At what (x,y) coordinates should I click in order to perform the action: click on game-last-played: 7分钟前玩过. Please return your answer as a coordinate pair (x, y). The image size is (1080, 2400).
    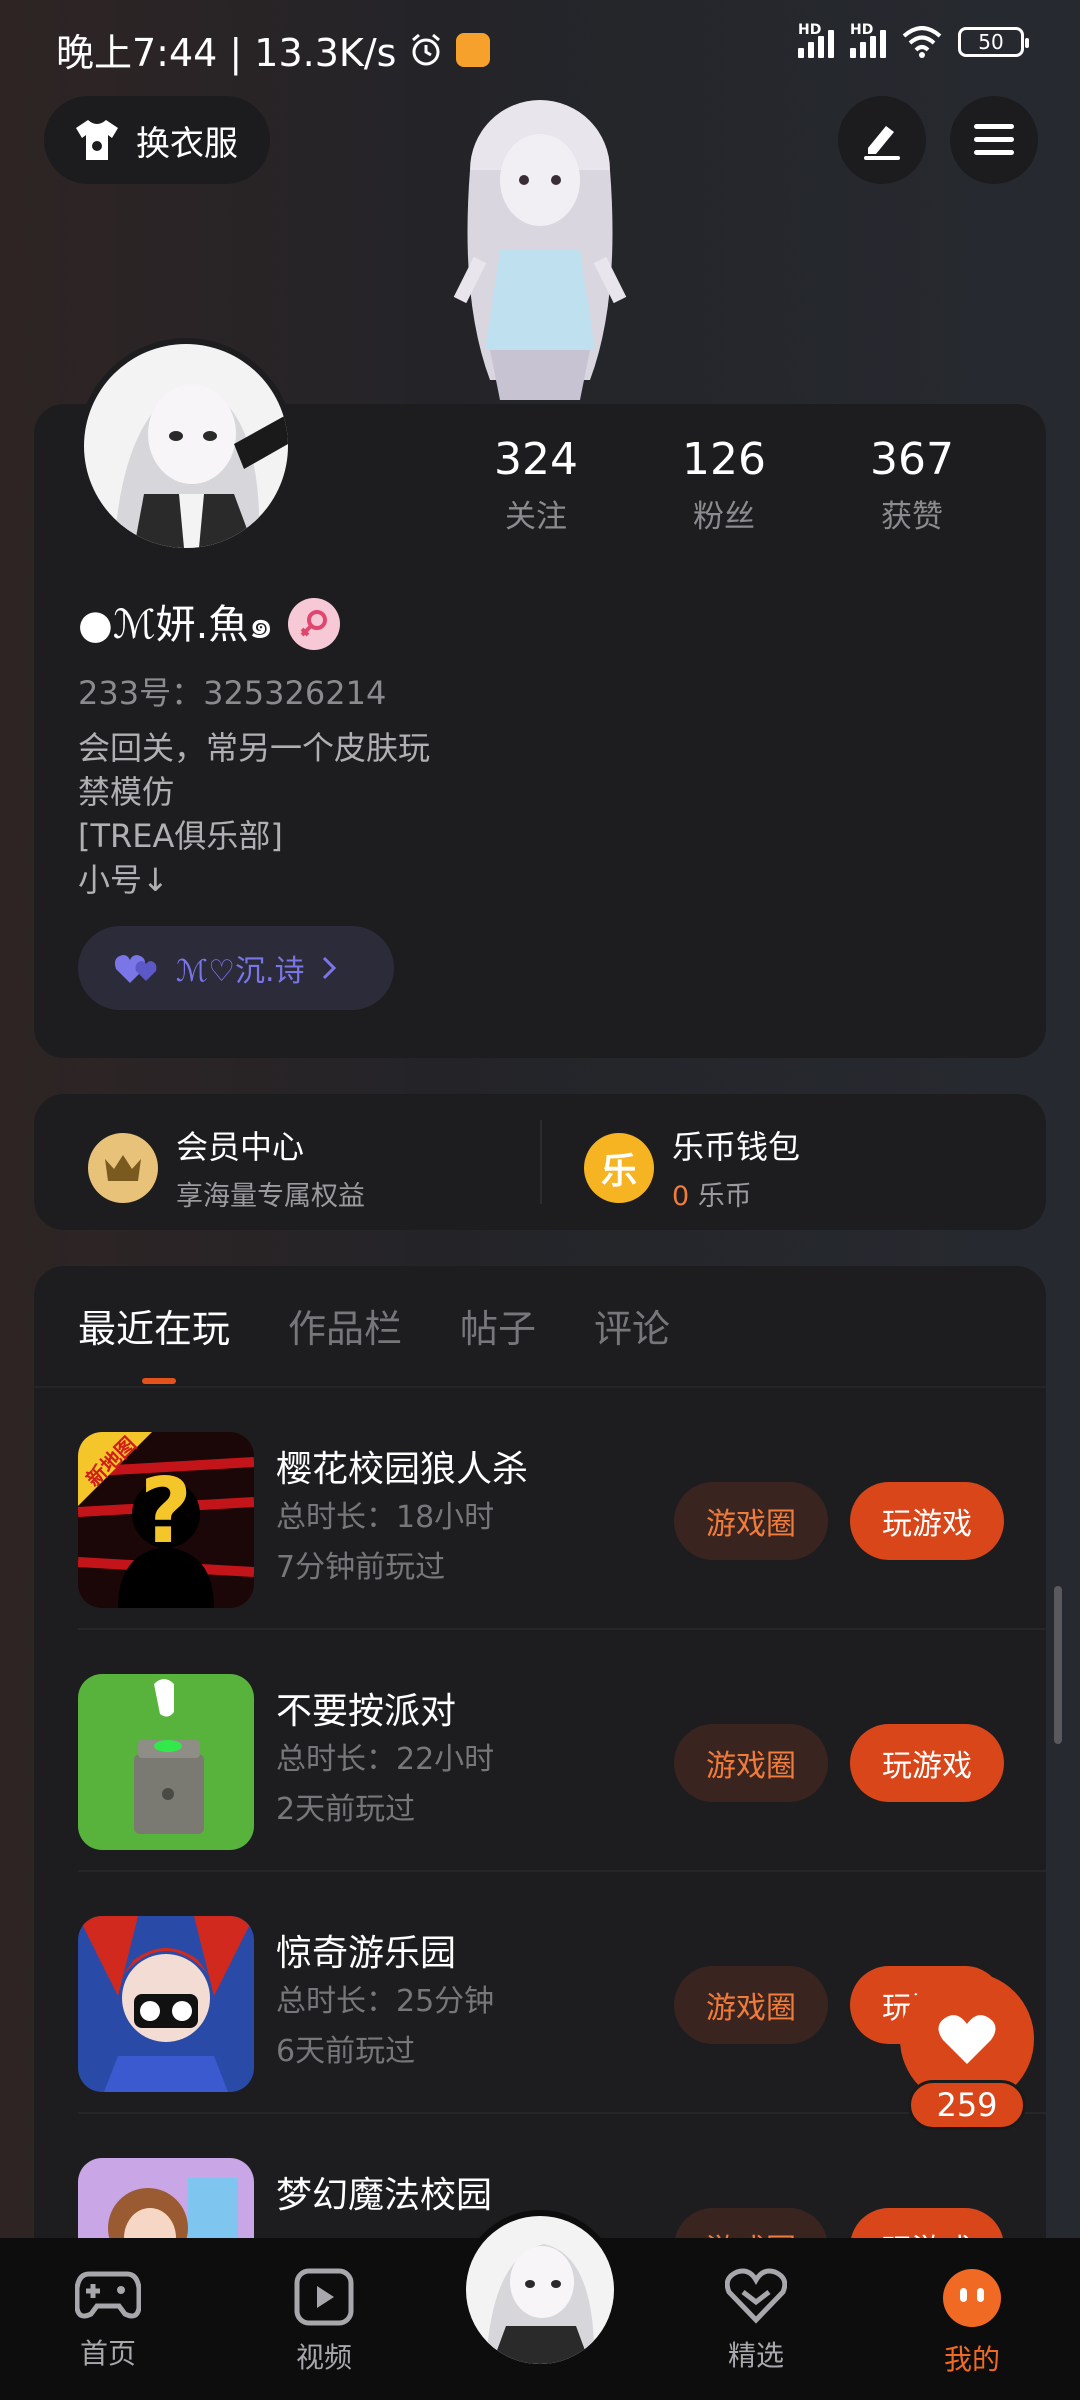
    Looking at the image, I should click on (361, 1567).